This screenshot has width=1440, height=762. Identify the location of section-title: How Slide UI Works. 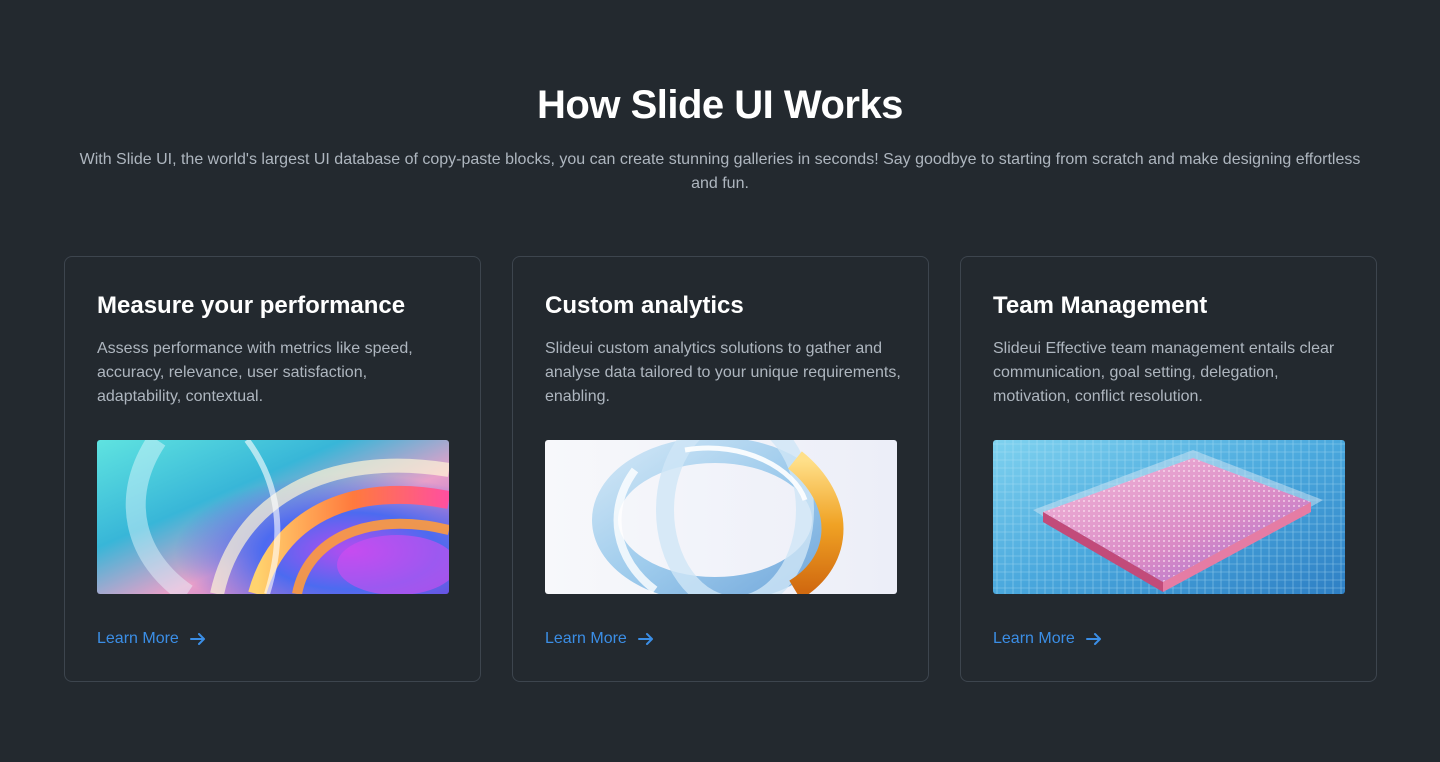
(720, 105).